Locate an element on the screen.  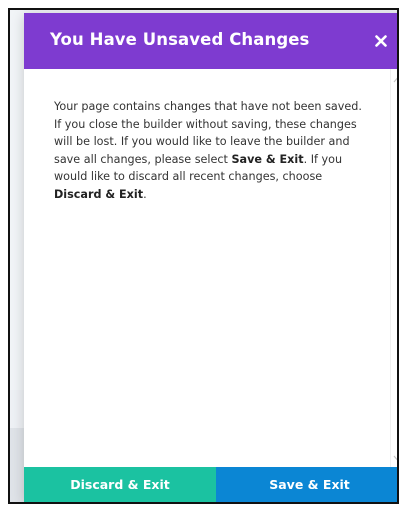
close-icon is located at coordinates (381, 41).